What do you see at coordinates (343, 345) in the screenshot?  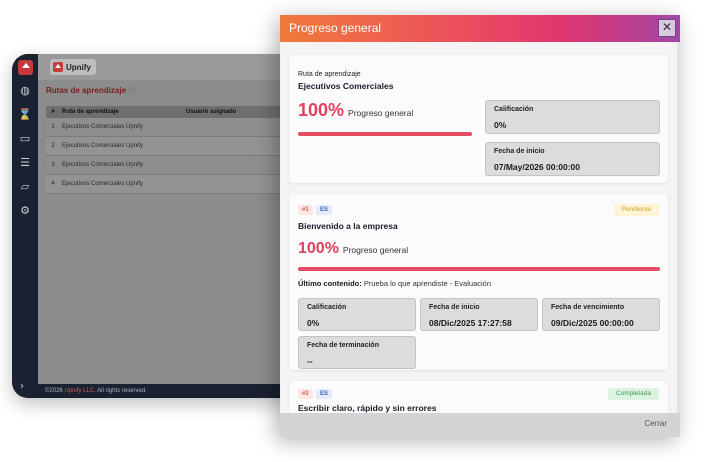 I see `stat-label: Fecha de terminación` at bounding box center [343, 345].